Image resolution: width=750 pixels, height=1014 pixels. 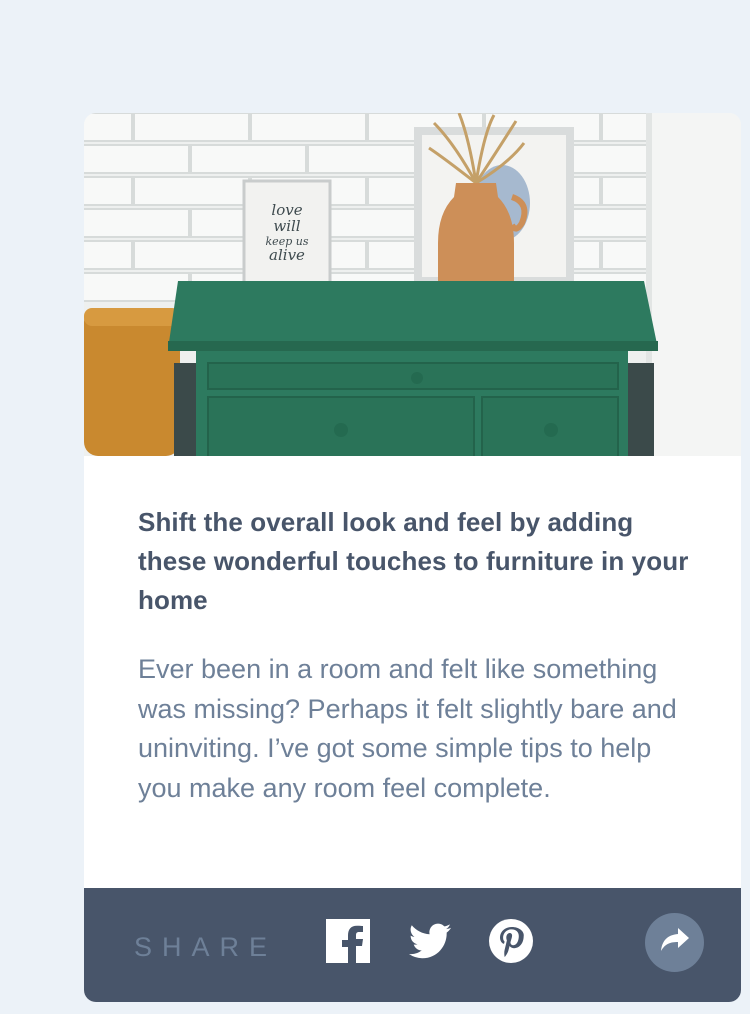 What do you see at coordinates (206, 947) in the screenshot?
I see `share-label: SHARE` at bounding box center [206, 947].